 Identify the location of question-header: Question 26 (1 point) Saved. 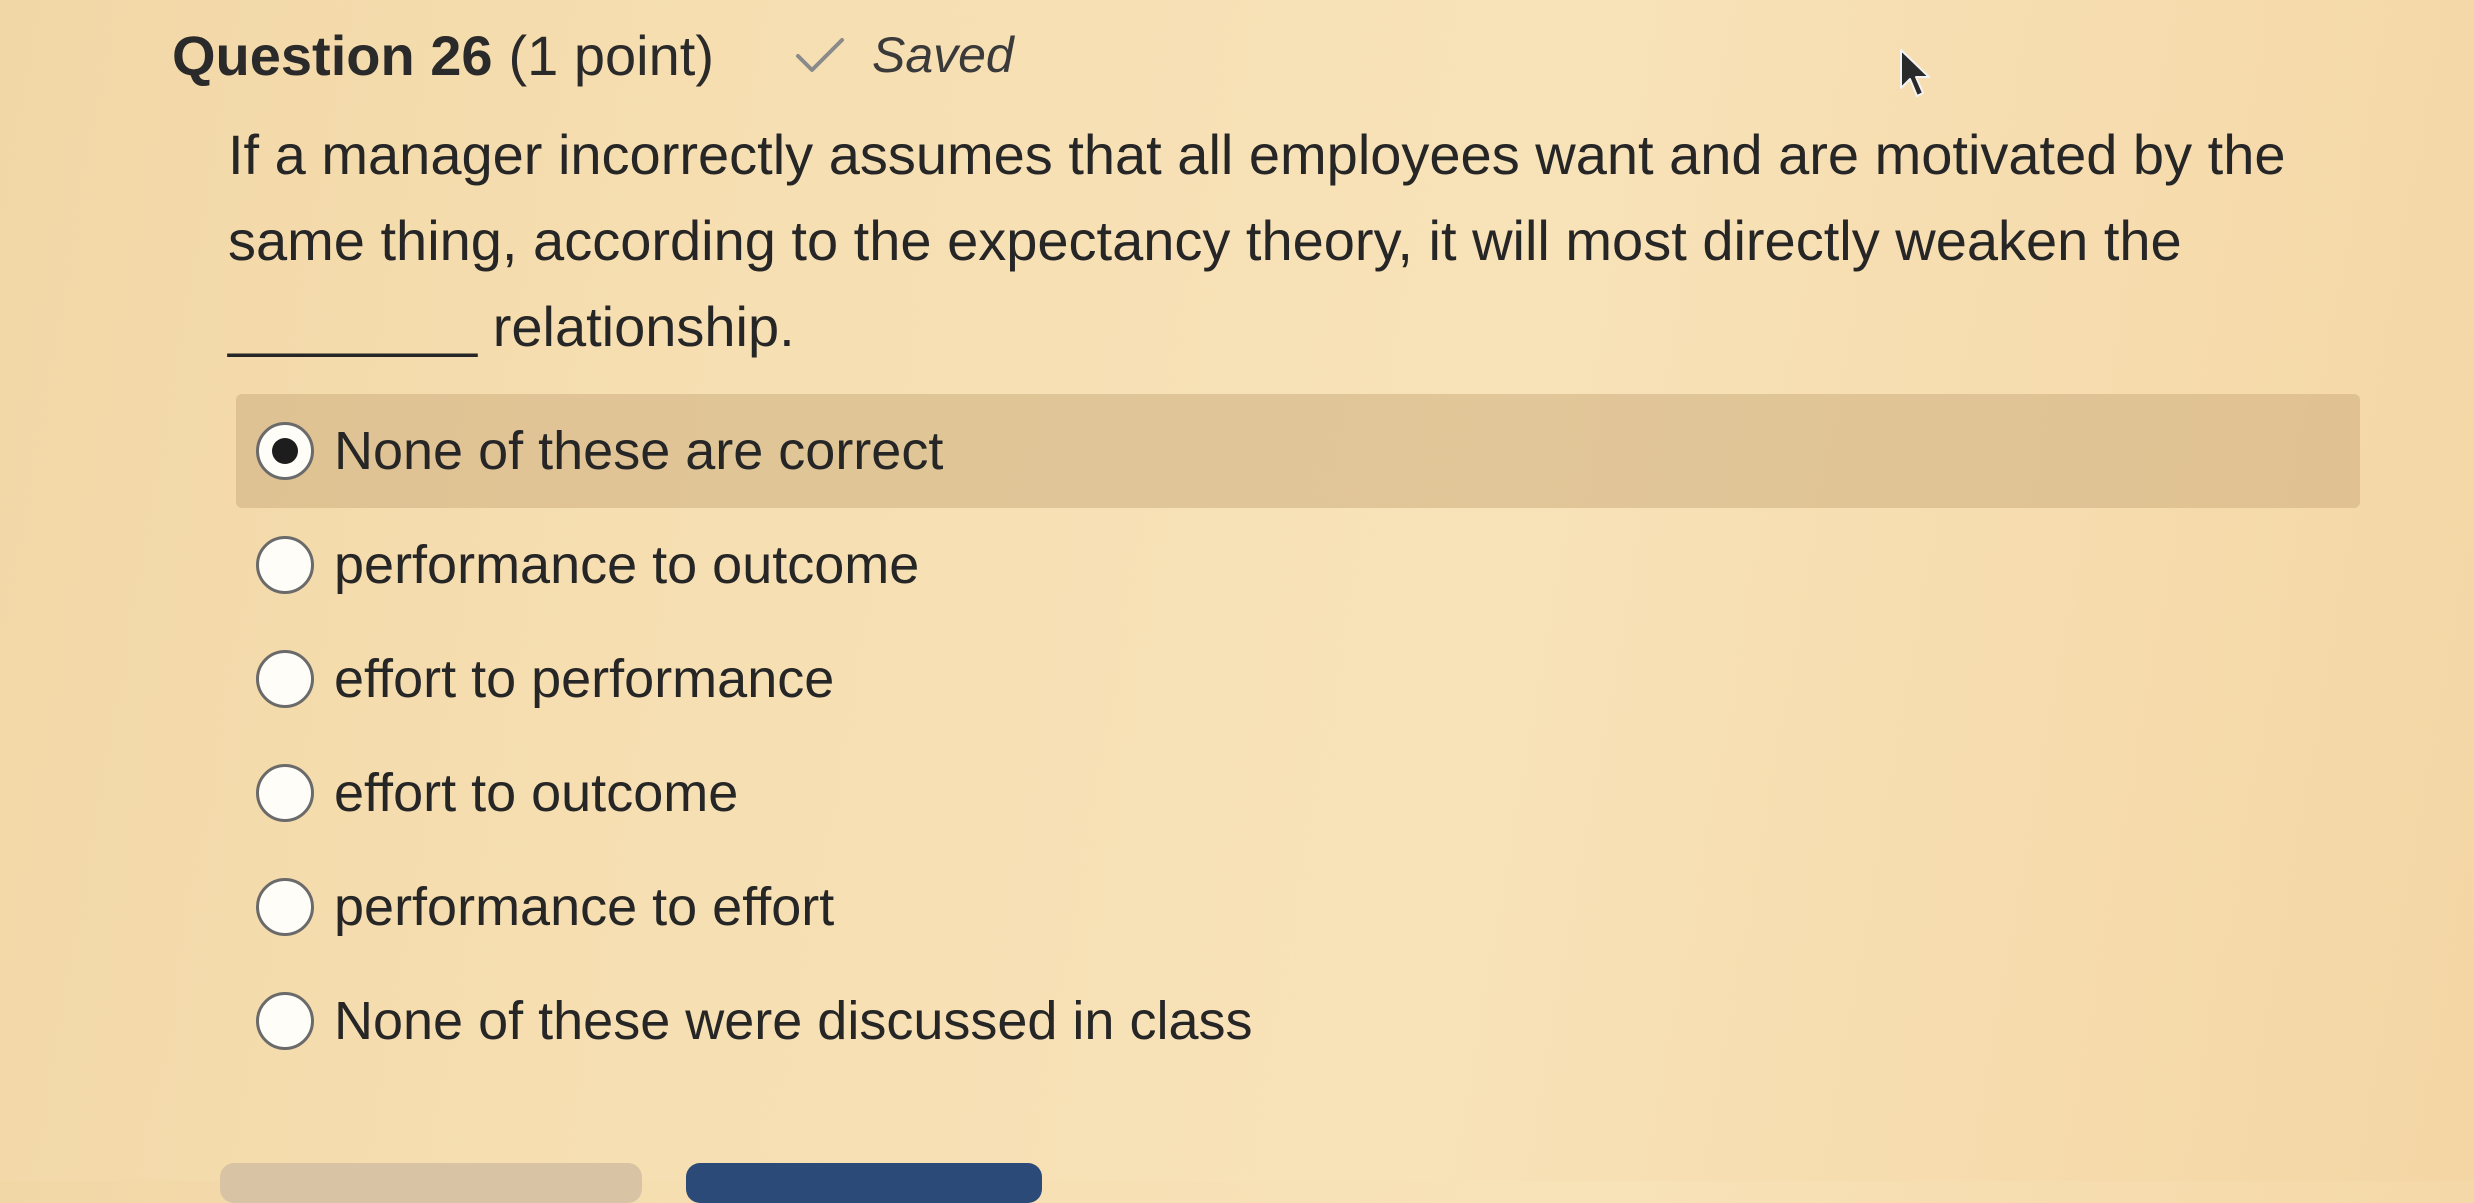
(593, 55).